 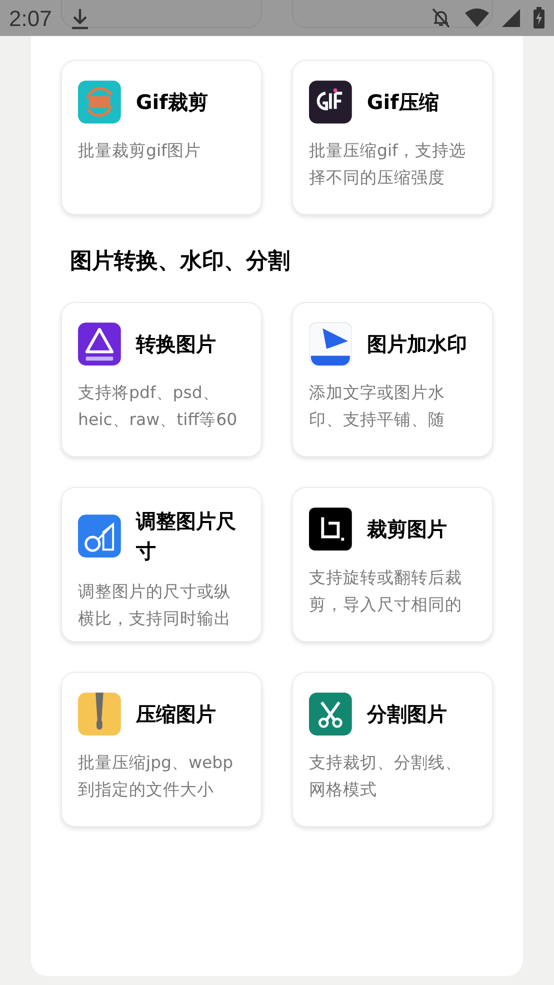 What do you see at coordinates (158, 406) in the screenshot?
I see `tool-description: 支持将pdf、psd、heic、raw、tiff等60` at bounding box center [158, 406].